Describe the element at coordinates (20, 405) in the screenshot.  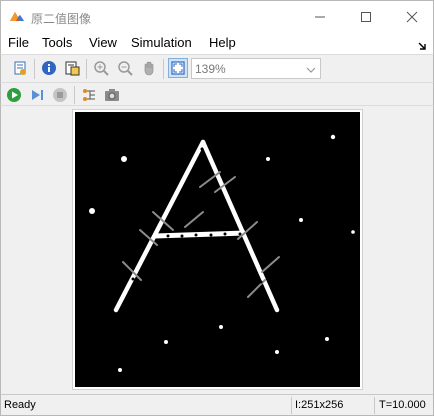
I see `status-state: Ready` at that location.